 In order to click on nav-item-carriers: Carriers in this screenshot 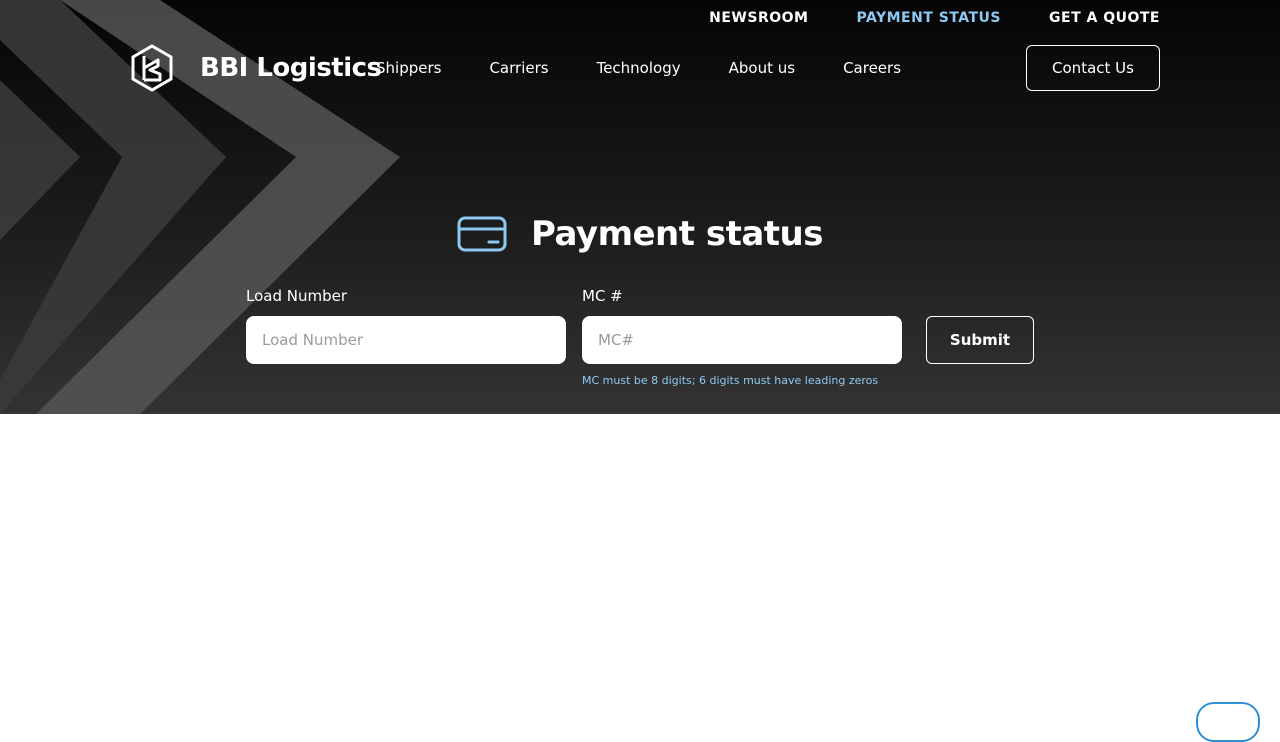, I will do `click(518, 68)`.